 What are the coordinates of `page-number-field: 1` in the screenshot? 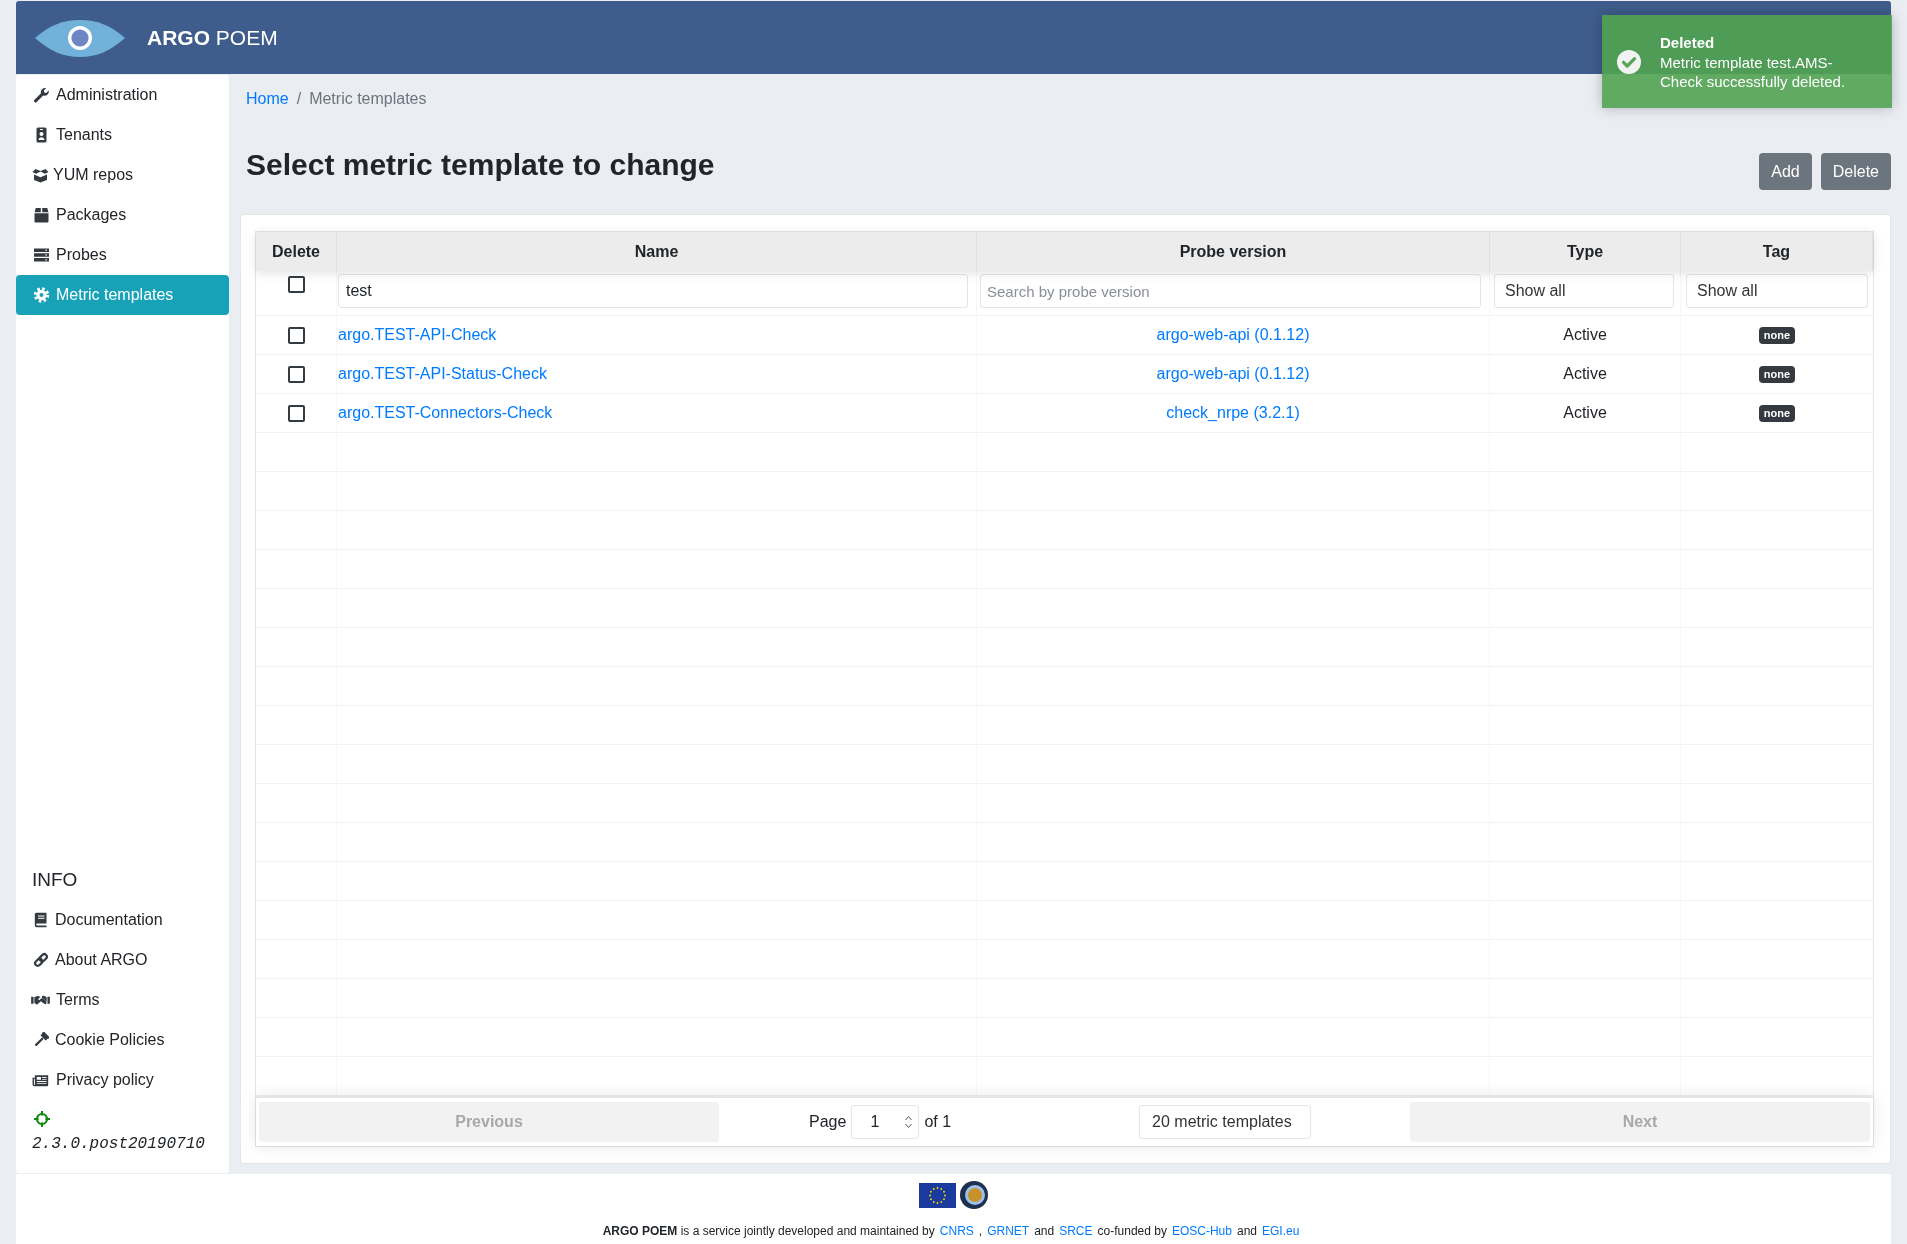 It's located at (885, 1122).